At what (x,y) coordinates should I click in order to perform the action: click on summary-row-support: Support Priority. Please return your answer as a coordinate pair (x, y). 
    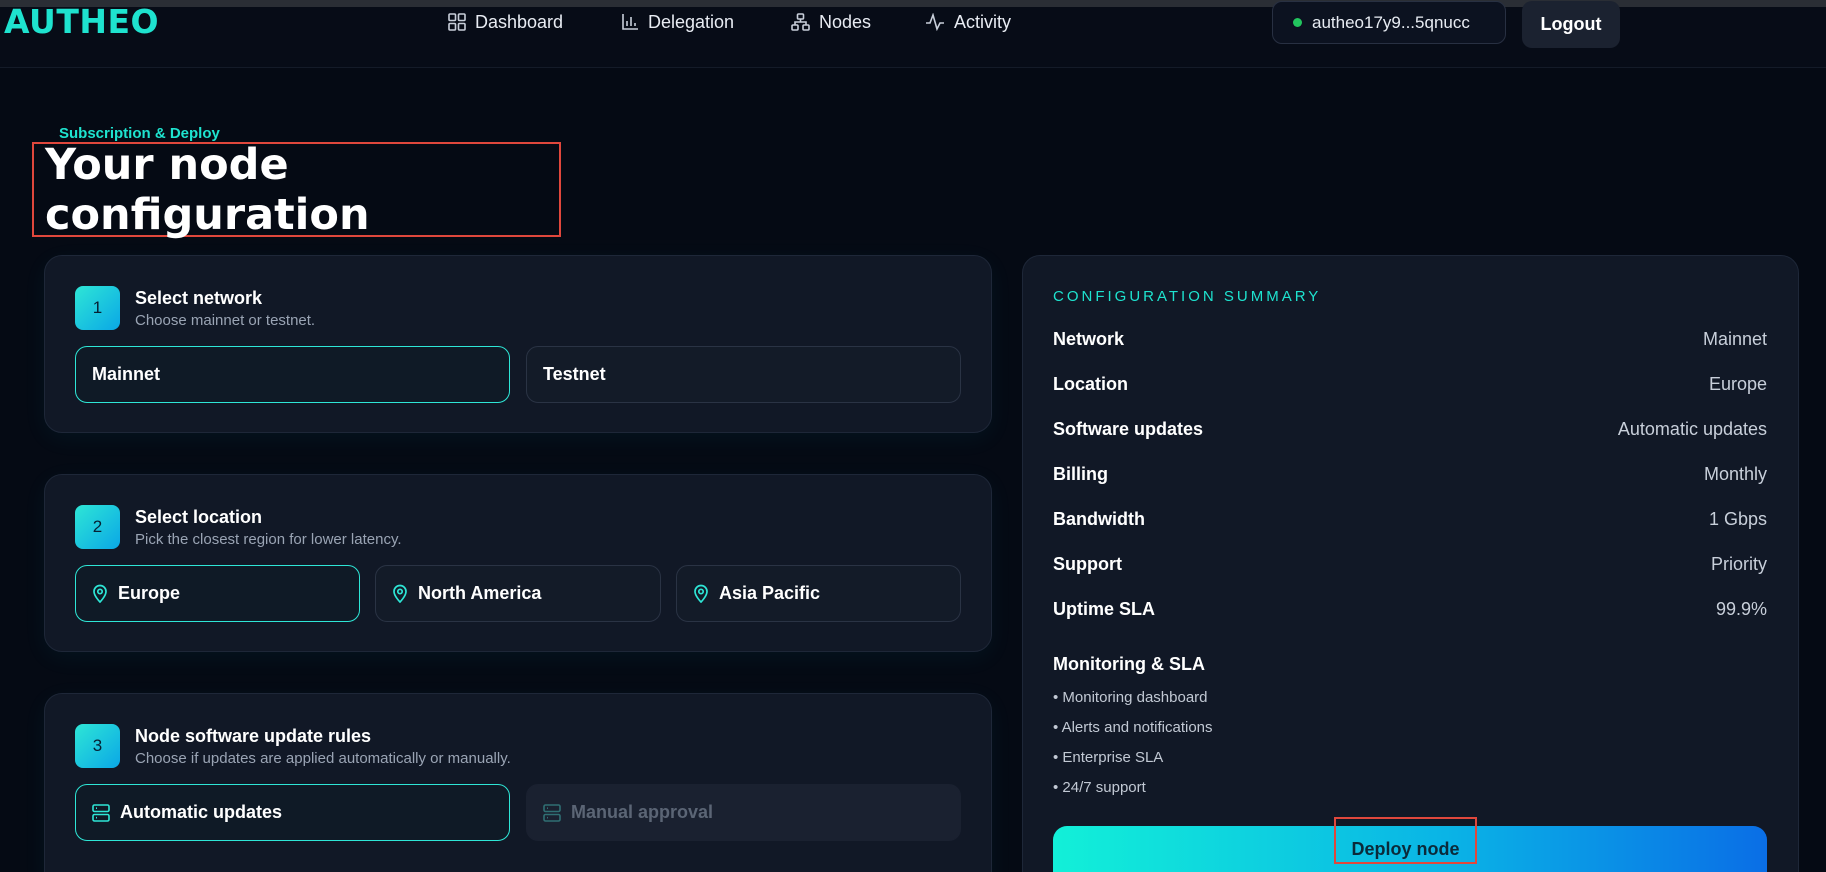
    Looking at the image, I should click on (1410, 564).